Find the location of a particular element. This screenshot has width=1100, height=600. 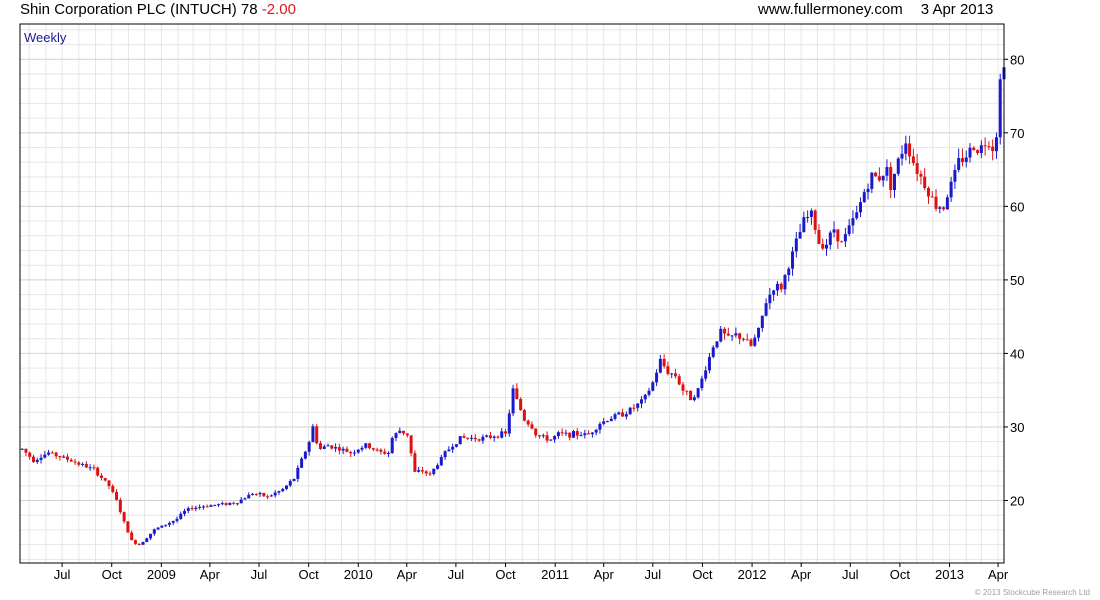

y-axis: 20 30 40 50 60 70 80 is located at coordinates (1014, 280).